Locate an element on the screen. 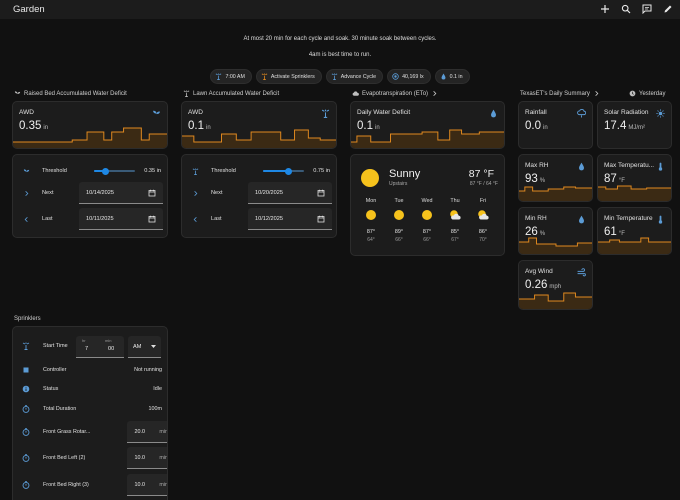  time-input: hr 7 min 00 is located at coordinates (100, 347).